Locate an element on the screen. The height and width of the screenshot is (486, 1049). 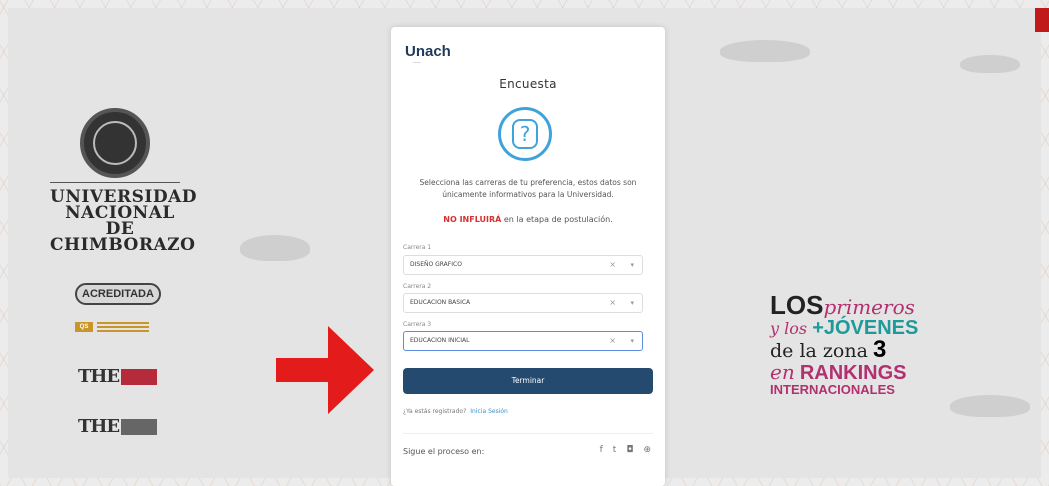
career-2-label: Carrera 2 is located at coordinates (417, 286).